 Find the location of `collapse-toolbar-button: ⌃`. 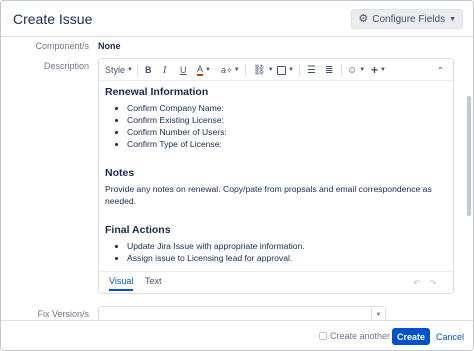

collapse-toolbar-button: ⌃ is located at coordinates (440, 70).